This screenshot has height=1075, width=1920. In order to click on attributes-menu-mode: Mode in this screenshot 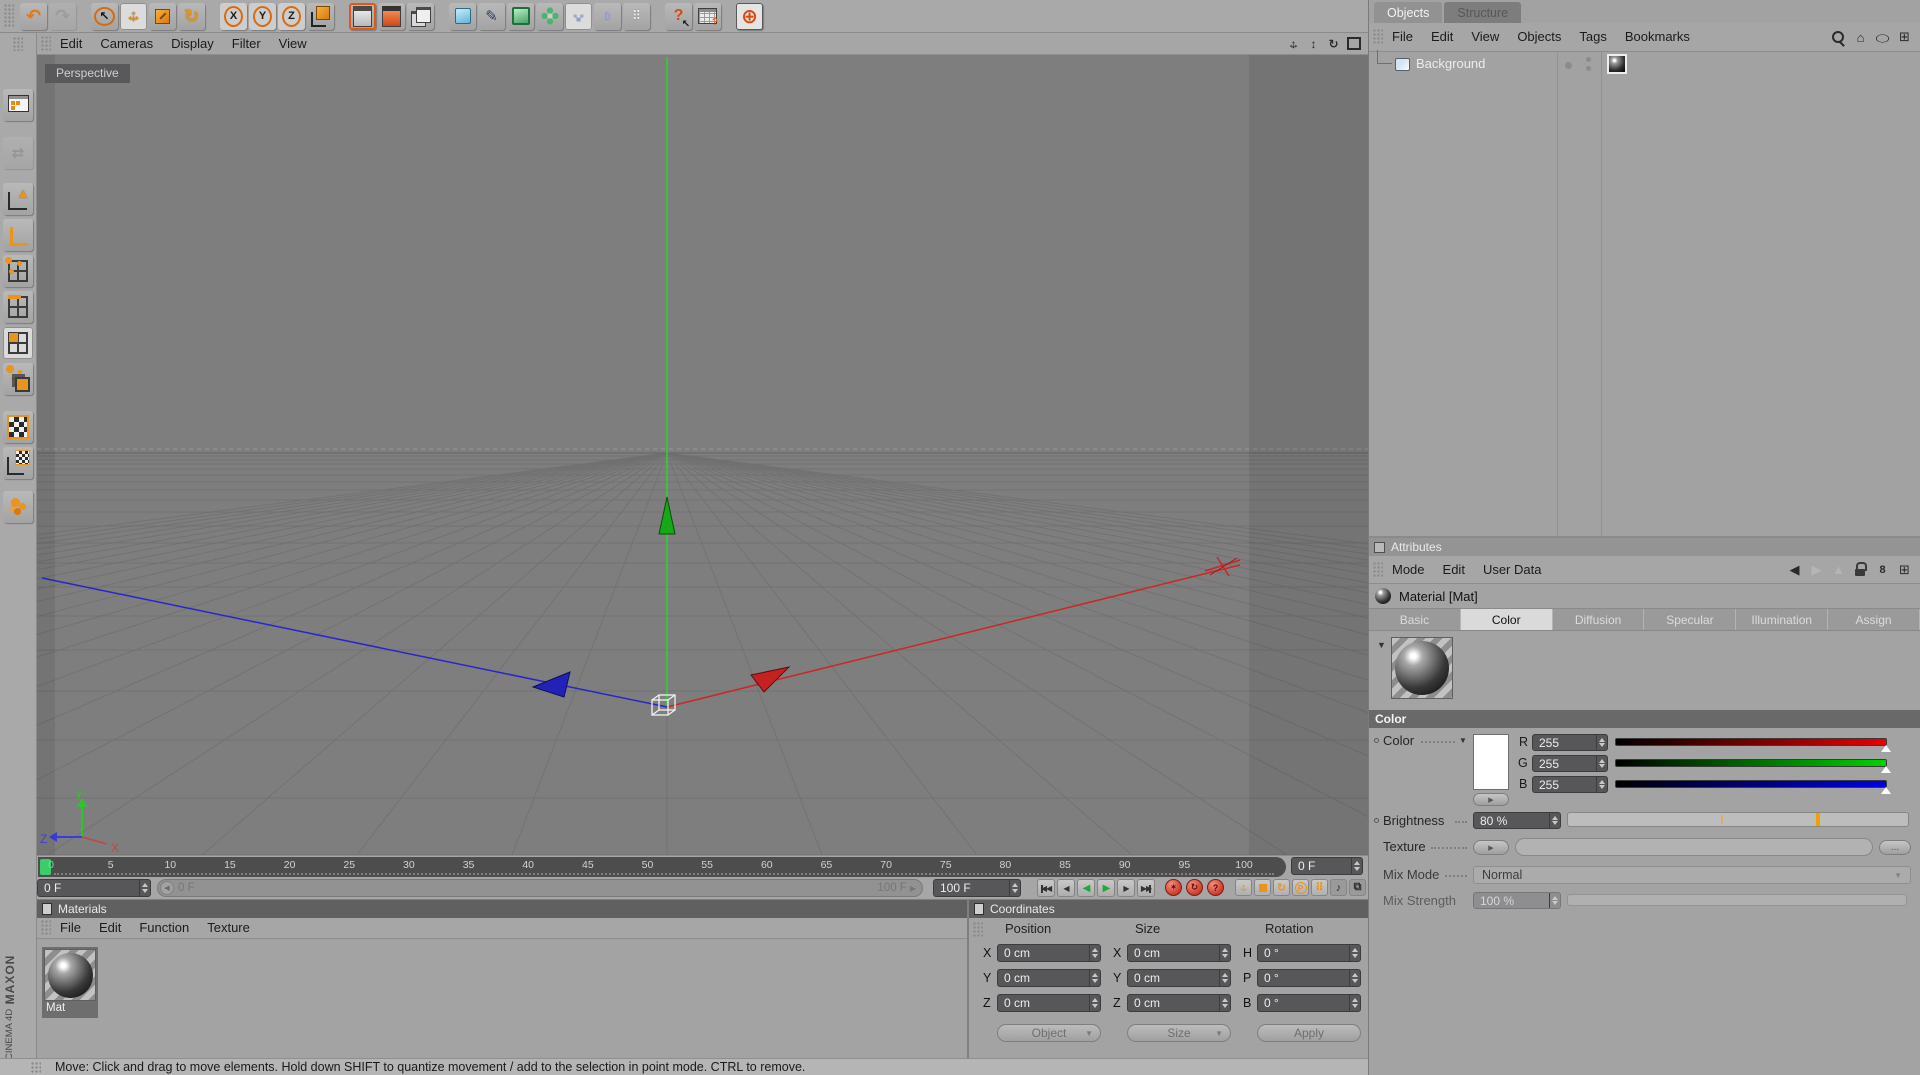, I will do `click(1408, 569)`.